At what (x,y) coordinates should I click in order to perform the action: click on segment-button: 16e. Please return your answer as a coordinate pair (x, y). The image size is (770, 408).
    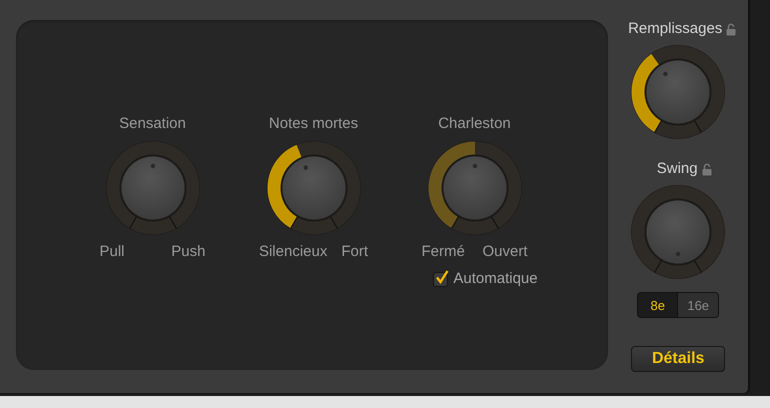
    Looking at the image, I should click on (698, 305).